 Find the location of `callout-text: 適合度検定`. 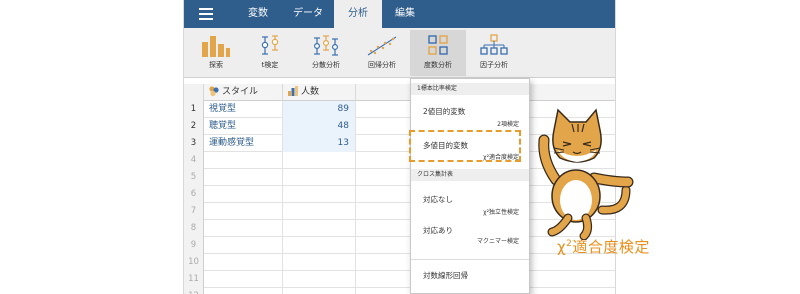

callout-text: 適合度検定 is located at coordinates (611, 247).